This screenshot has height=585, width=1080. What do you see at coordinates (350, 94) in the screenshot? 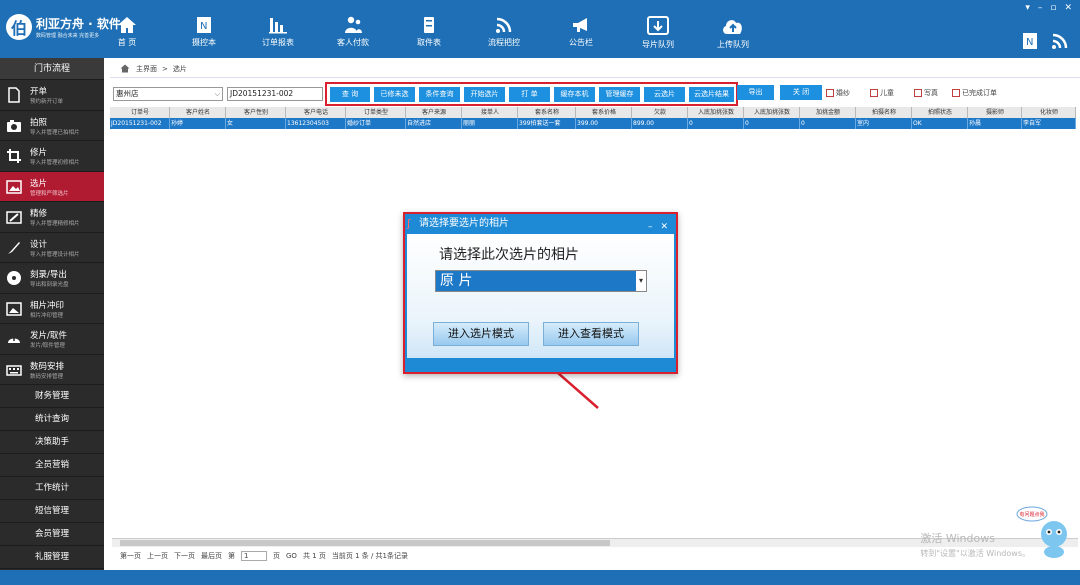
I see `query-button: 查 询` at bounding box center [350, 94].